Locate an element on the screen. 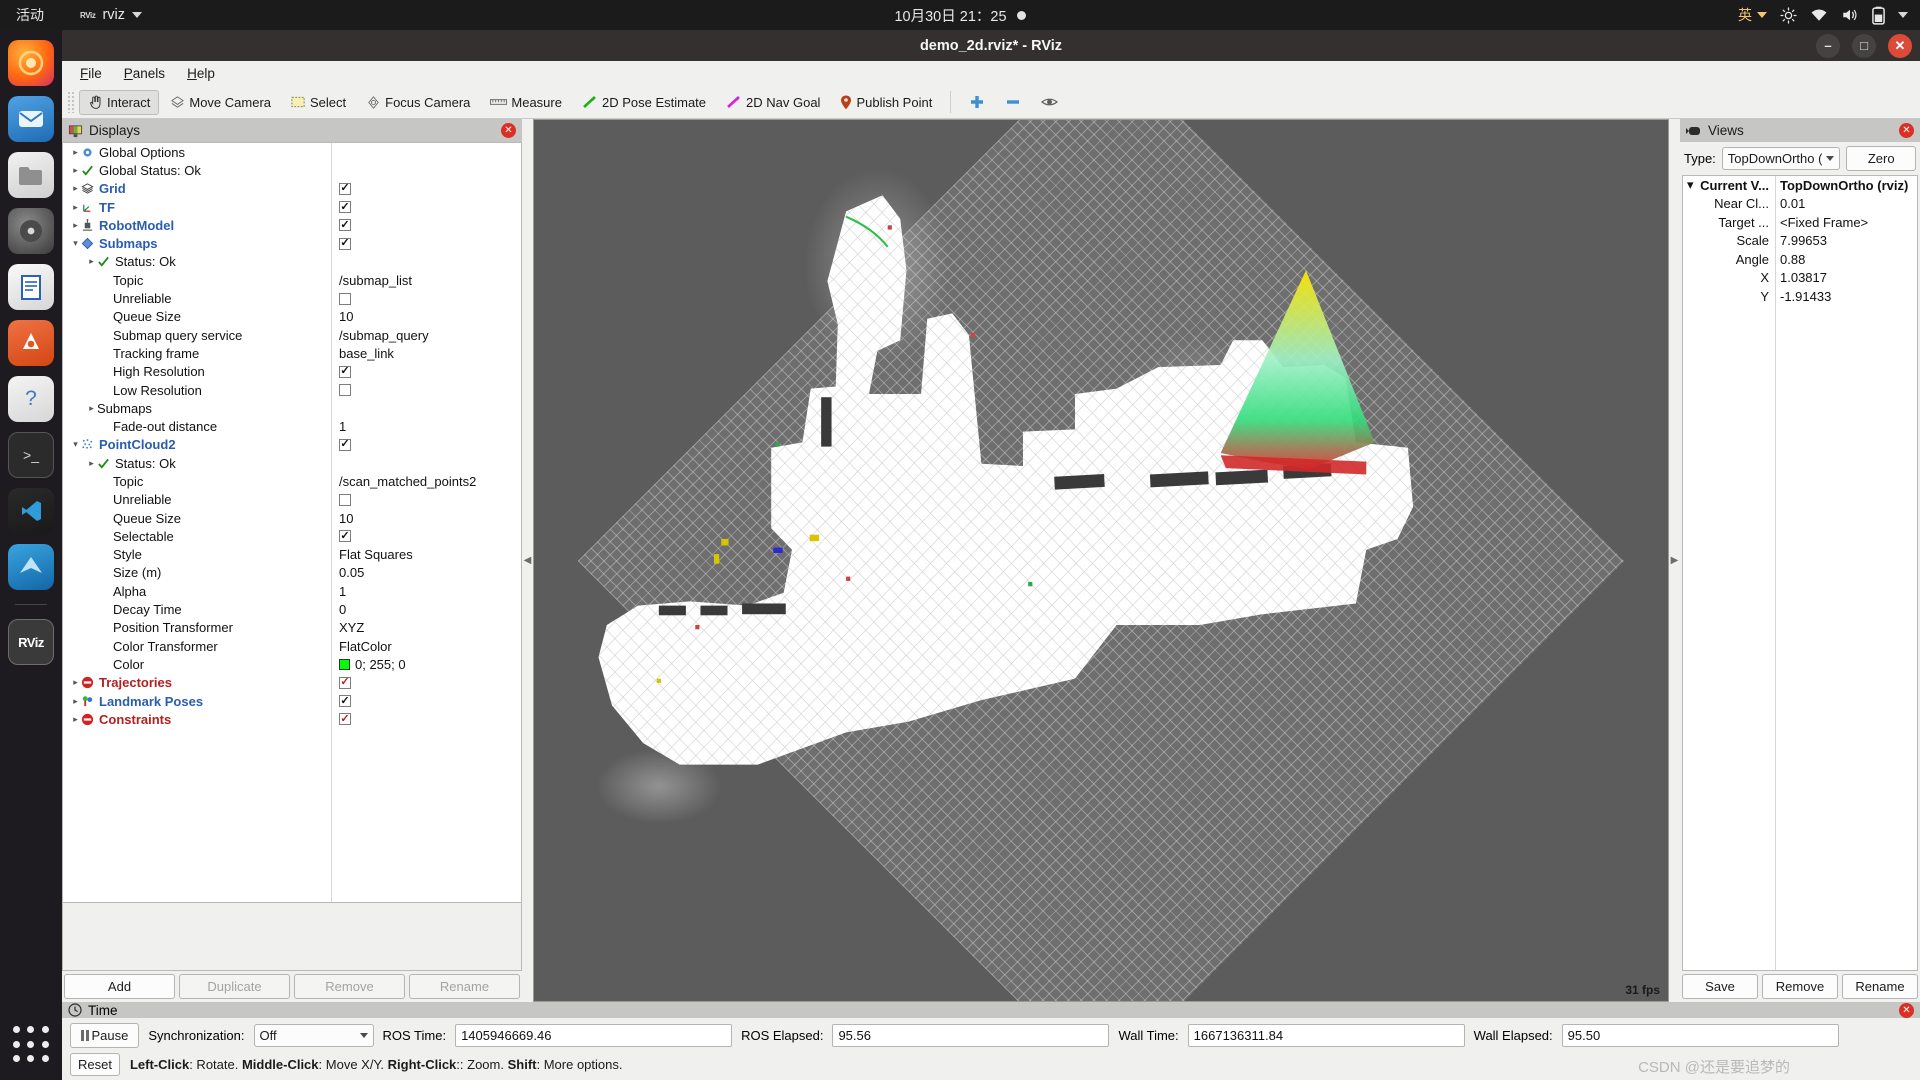 This screenshot has height=1080, width=1920. menu-help: Help is located at coordinates (201, 73).